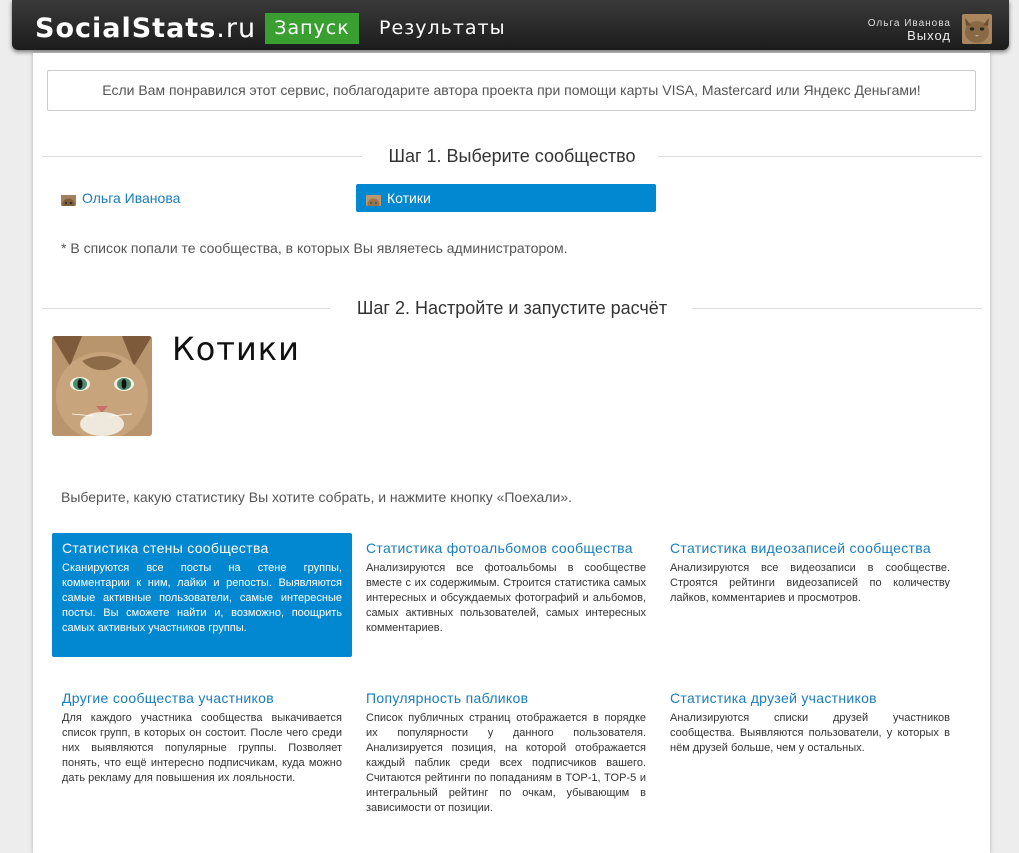 The image size is (1019, 853). I want to click on nav-results-link: Результаты, so click(442, 28).